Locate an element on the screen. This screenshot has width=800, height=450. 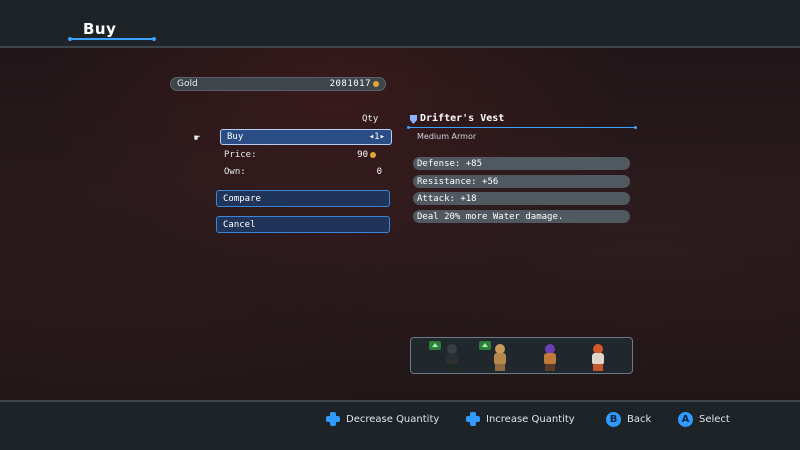
item-header: Drifter's Vest is located at coordinates (522, 121).